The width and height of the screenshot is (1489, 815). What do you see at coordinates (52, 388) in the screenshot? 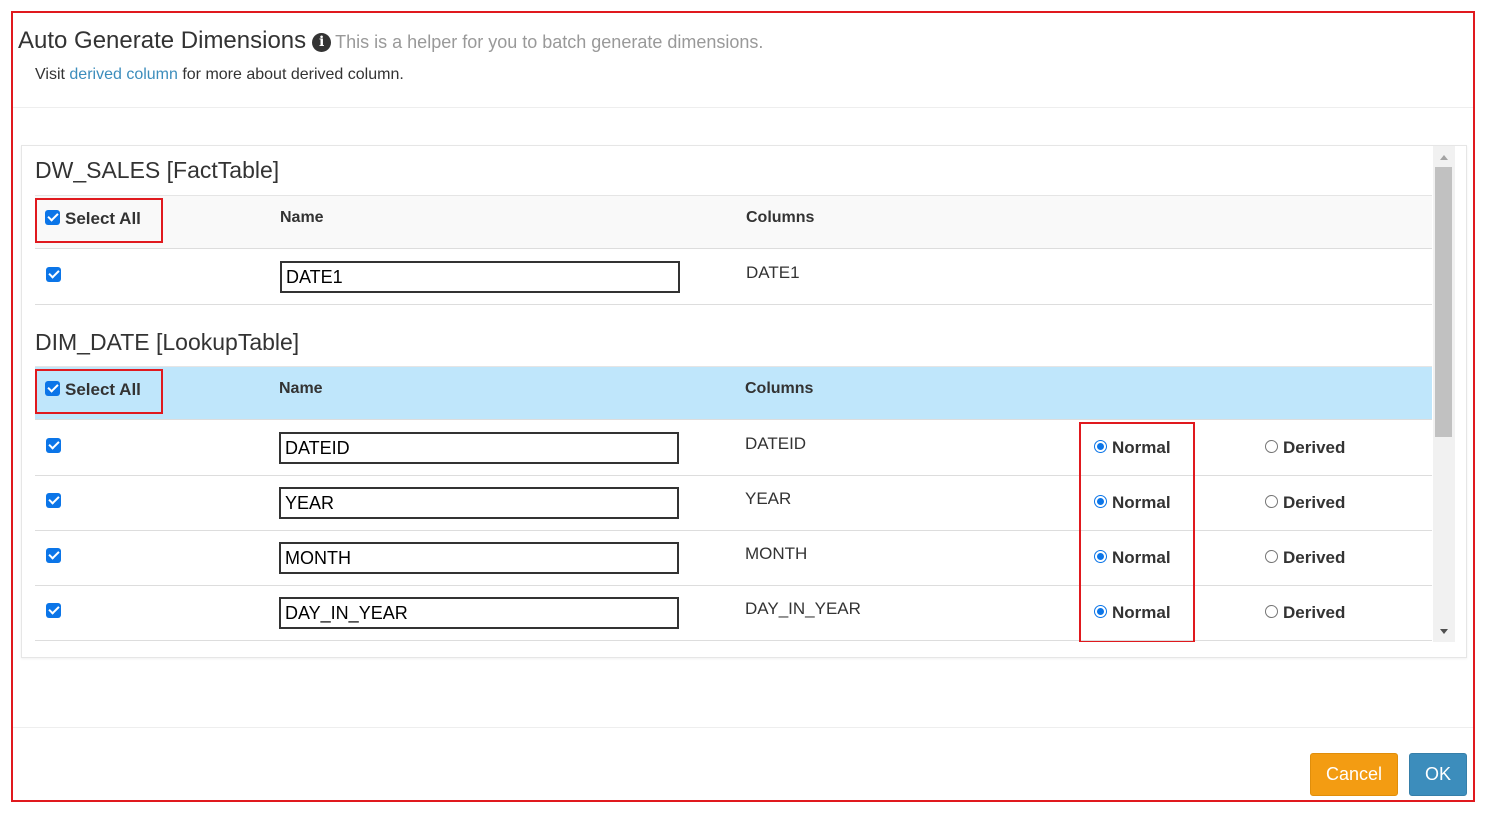
I see `lookup-select-all-checkbox` at bounding box center [52, 388].